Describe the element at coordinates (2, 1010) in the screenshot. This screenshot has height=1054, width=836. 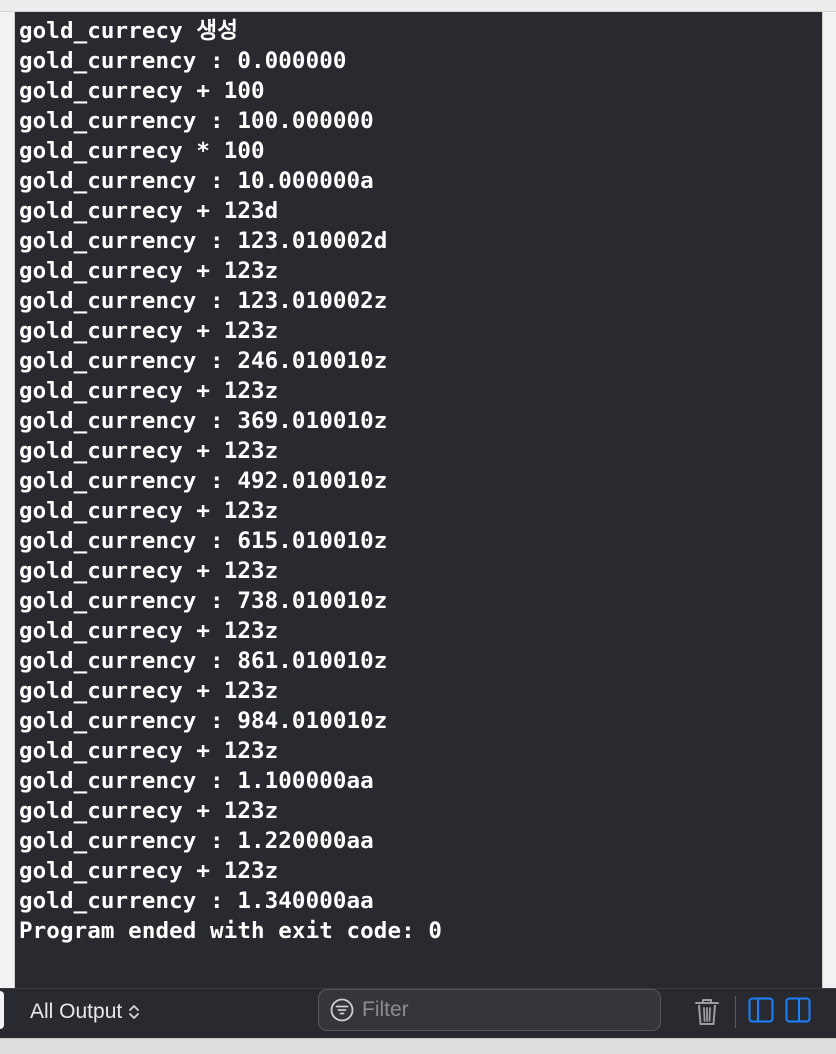
I see `toolbar-left-edge` at that location.